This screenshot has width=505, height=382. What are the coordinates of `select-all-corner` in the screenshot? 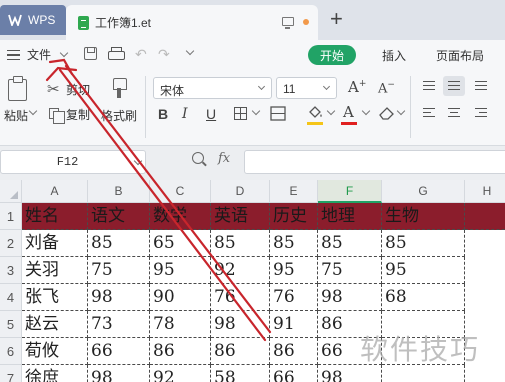 It's located at (11, 191).